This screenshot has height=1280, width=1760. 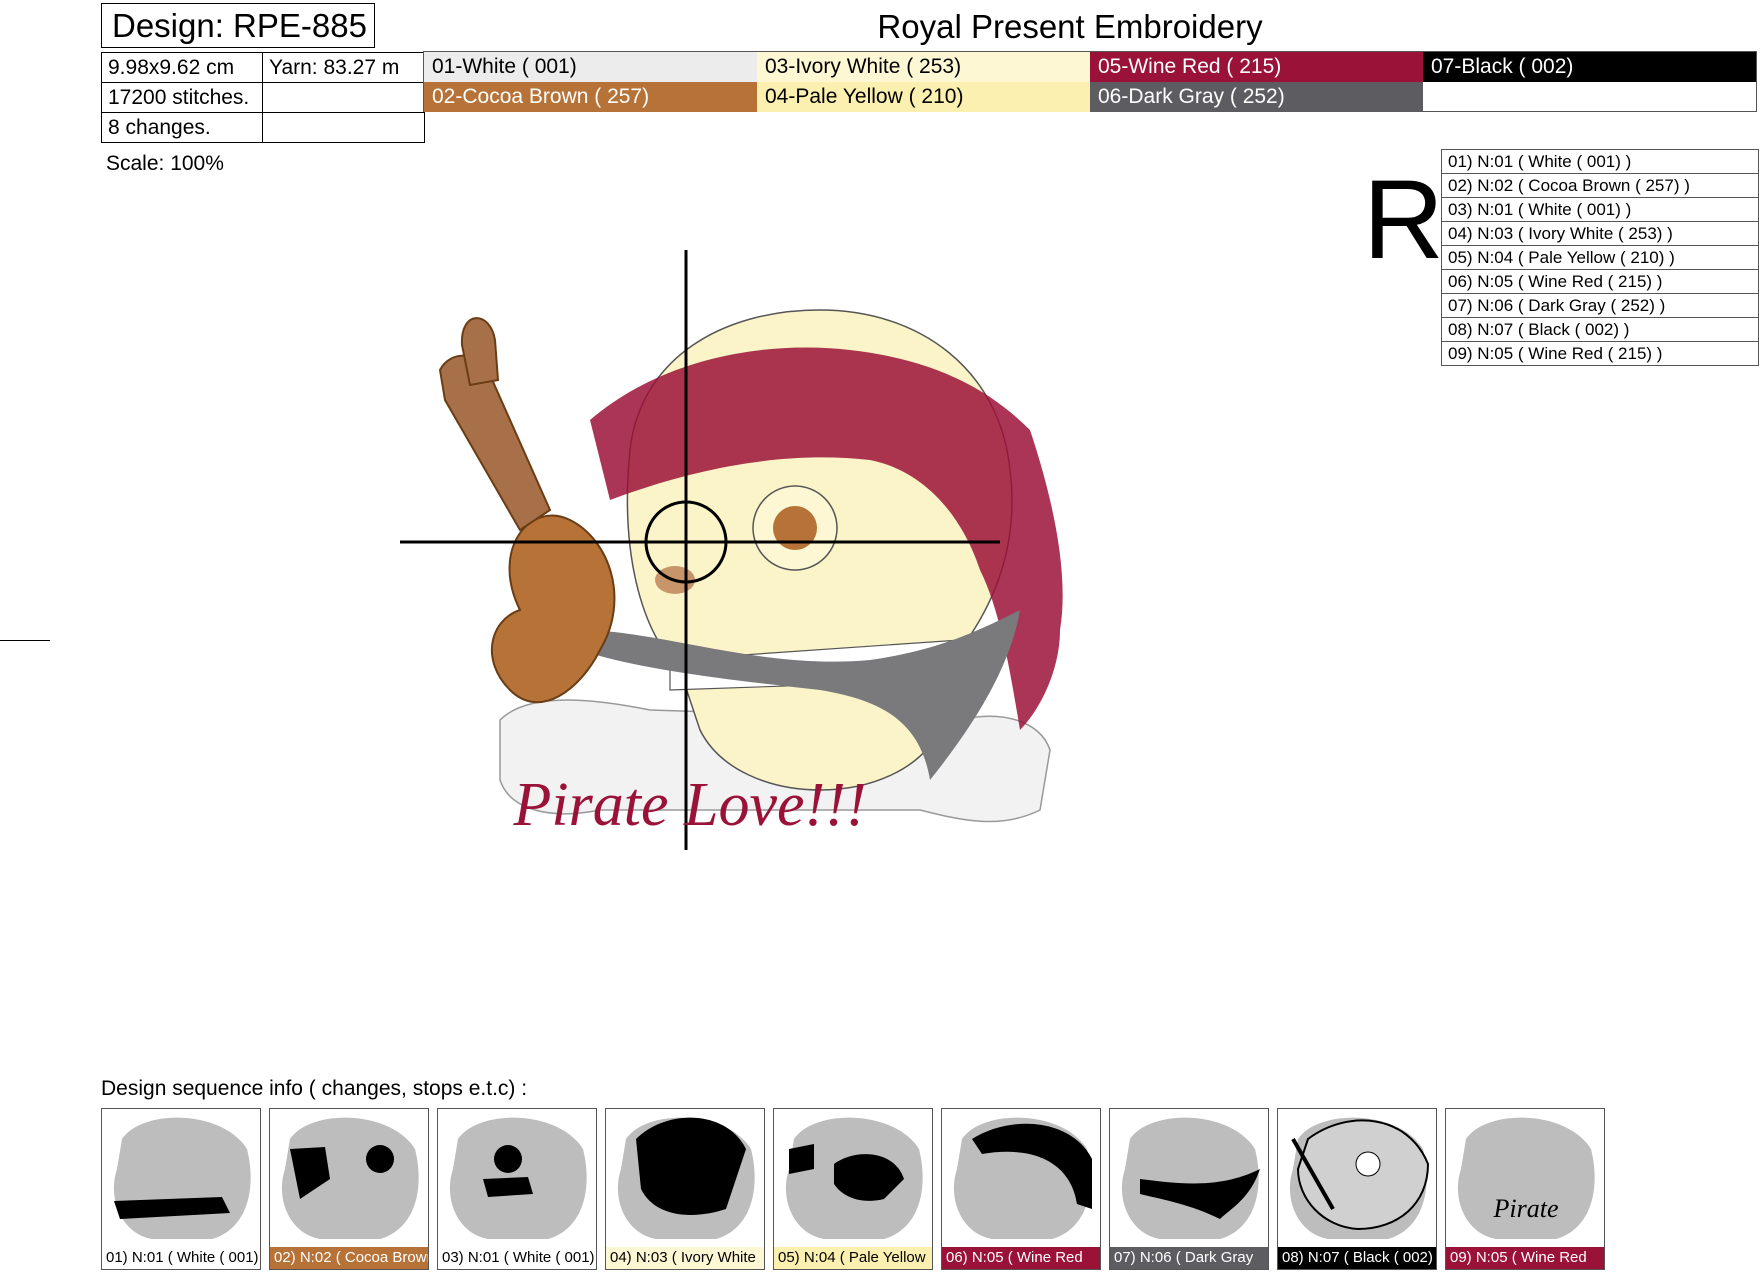 I want to click on sequence-thumbnail: 04) N:03 ( Ivory White, so click(x=685, y=1189).